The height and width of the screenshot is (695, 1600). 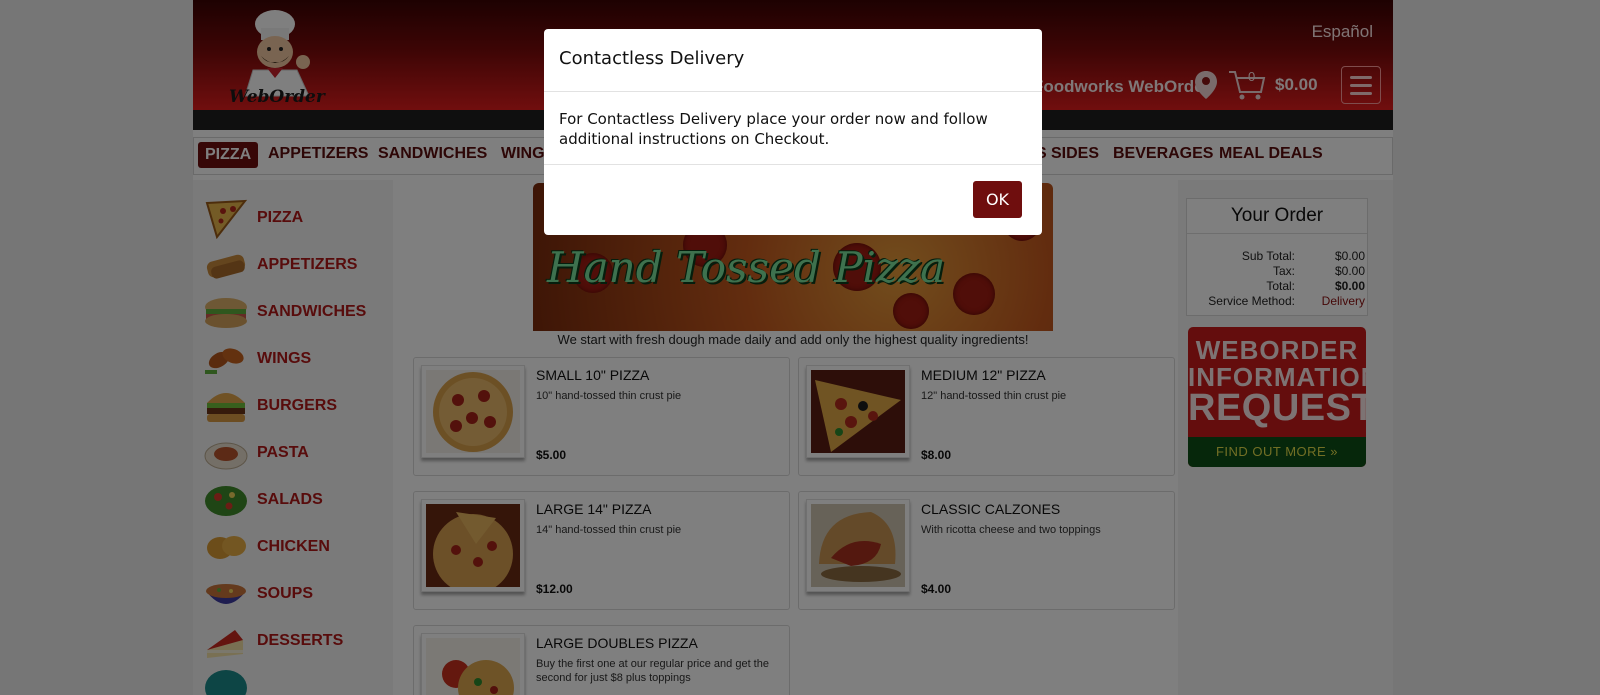 What do you see at coordinates (997, 199) in the screenshot?
I see `ok-button: OK` at bounding box center [997, 199].